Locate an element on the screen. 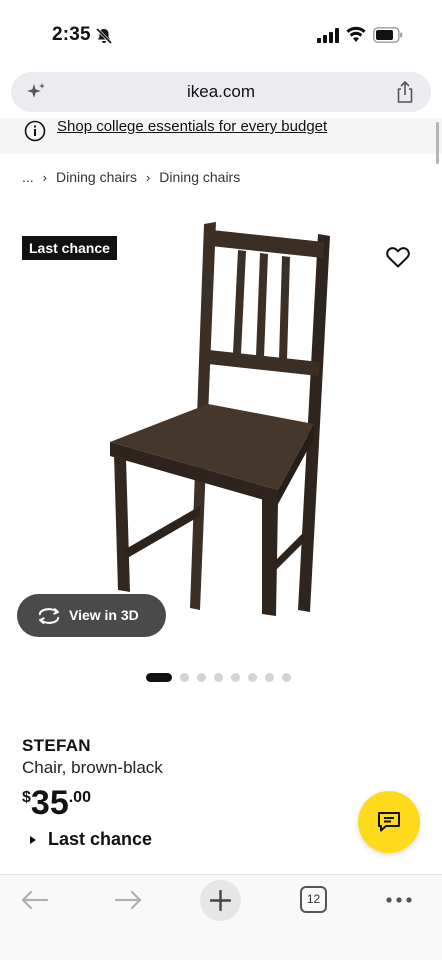  caret-right-icon is located at coordinates (33, 839).